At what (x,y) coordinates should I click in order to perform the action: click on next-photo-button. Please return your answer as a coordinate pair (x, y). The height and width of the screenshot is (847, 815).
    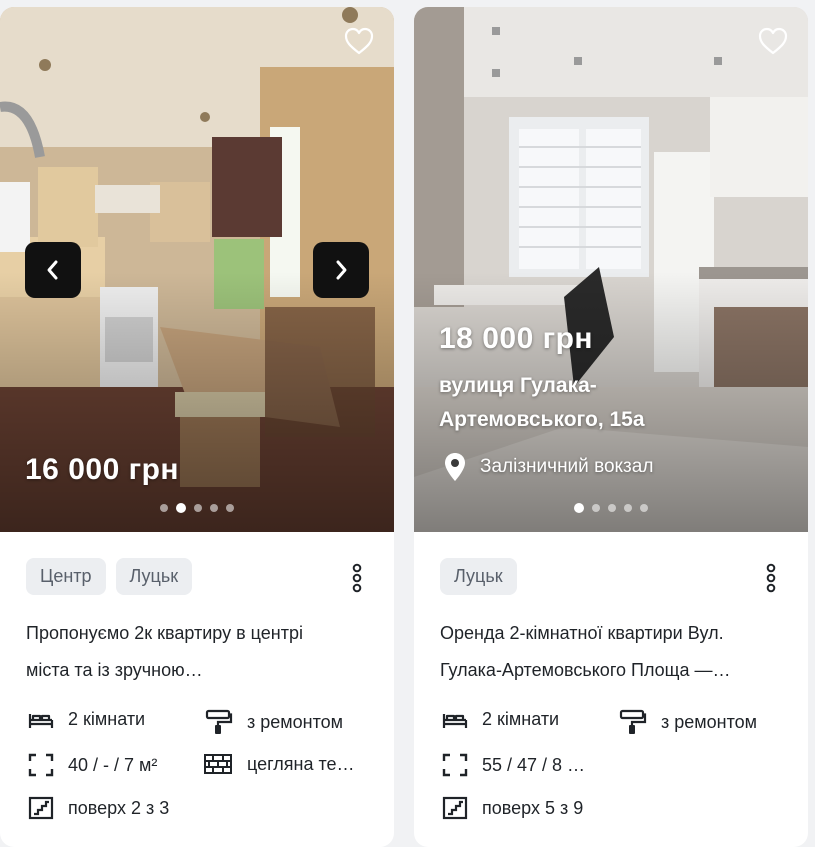
    Looking at the image, I should click on (341, 270).